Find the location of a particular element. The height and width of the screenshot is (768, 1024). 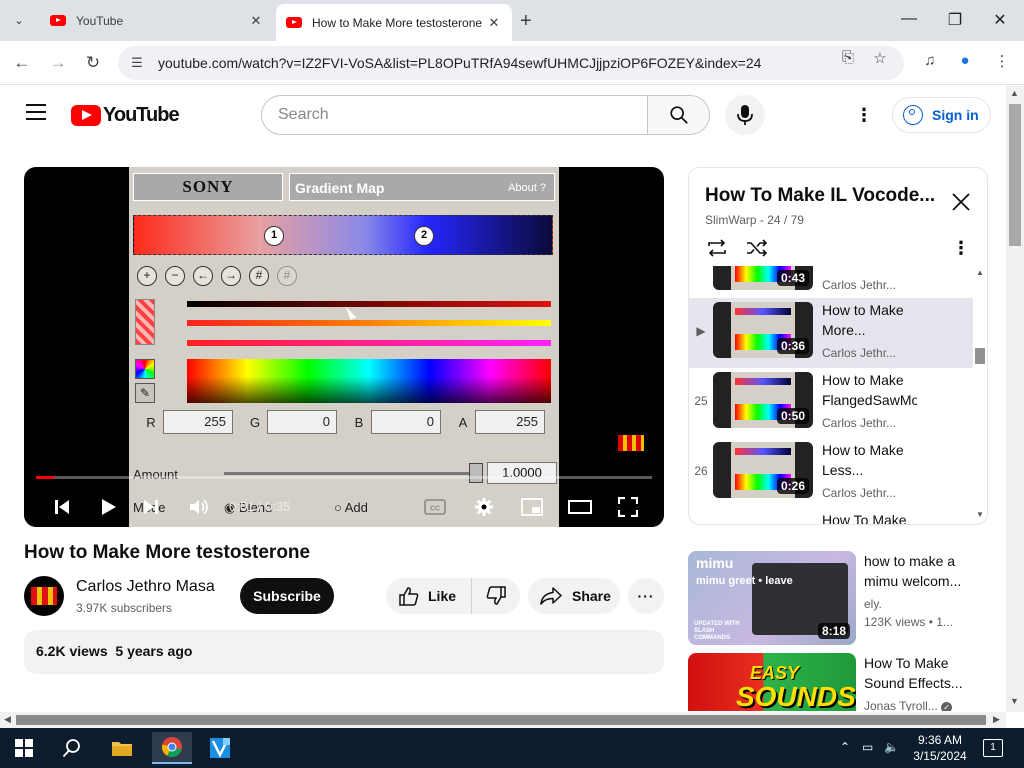

channel-watermark is located at coordinates (631, 443).